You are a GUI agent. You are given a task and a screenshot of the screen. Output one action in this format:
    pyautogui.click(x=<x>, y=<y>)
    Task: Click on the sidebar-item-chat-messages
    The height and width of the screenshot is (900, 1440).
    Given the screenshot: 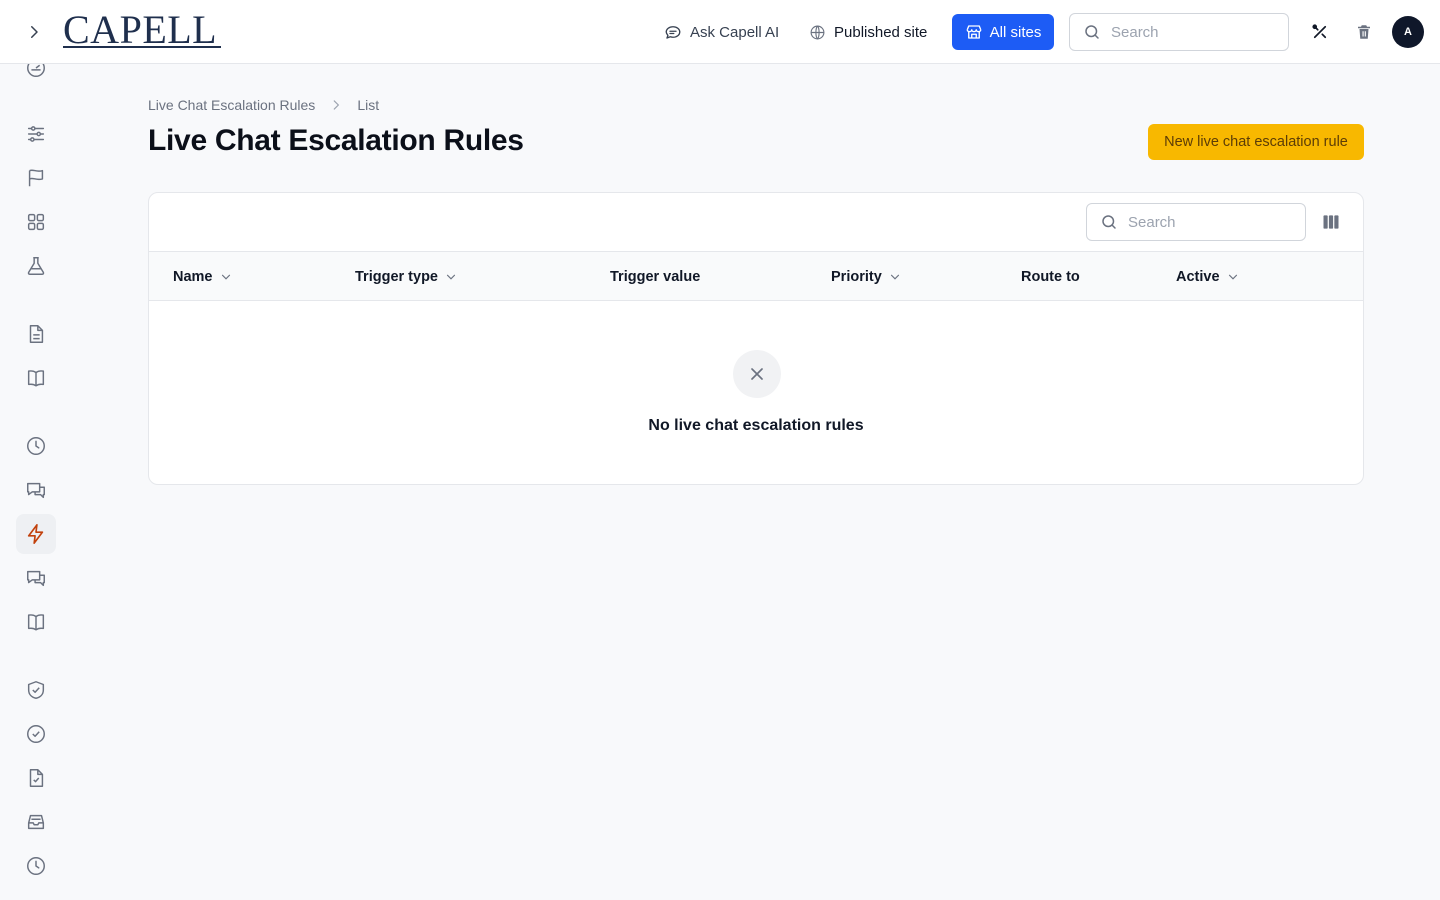 What is the action you would take?
    pyautogui.click(x=36, y=578)
    